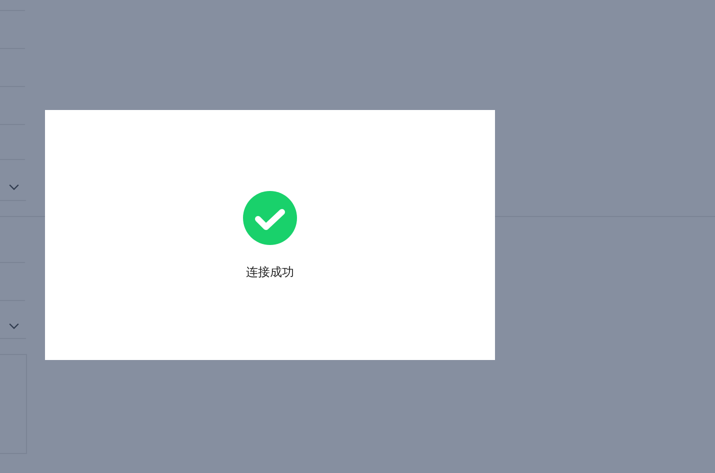 This screenshot has width=715, height=473. What do you see at coordinates (270, 272) in the screenshot?
I see `dialog-message: 连接成功` at bounding box center [270, 272].